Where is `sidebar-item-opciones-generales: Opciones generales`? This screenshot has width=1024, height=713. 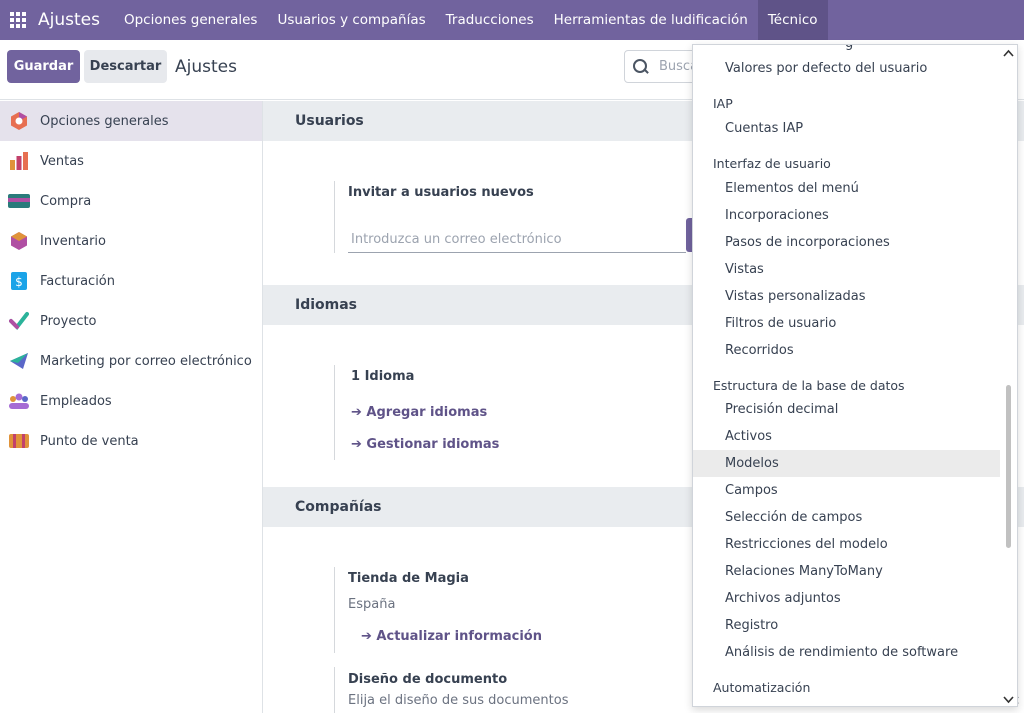
sidebar-item-opciones-generales: Opciones generales is located at coordinates (131, 121).